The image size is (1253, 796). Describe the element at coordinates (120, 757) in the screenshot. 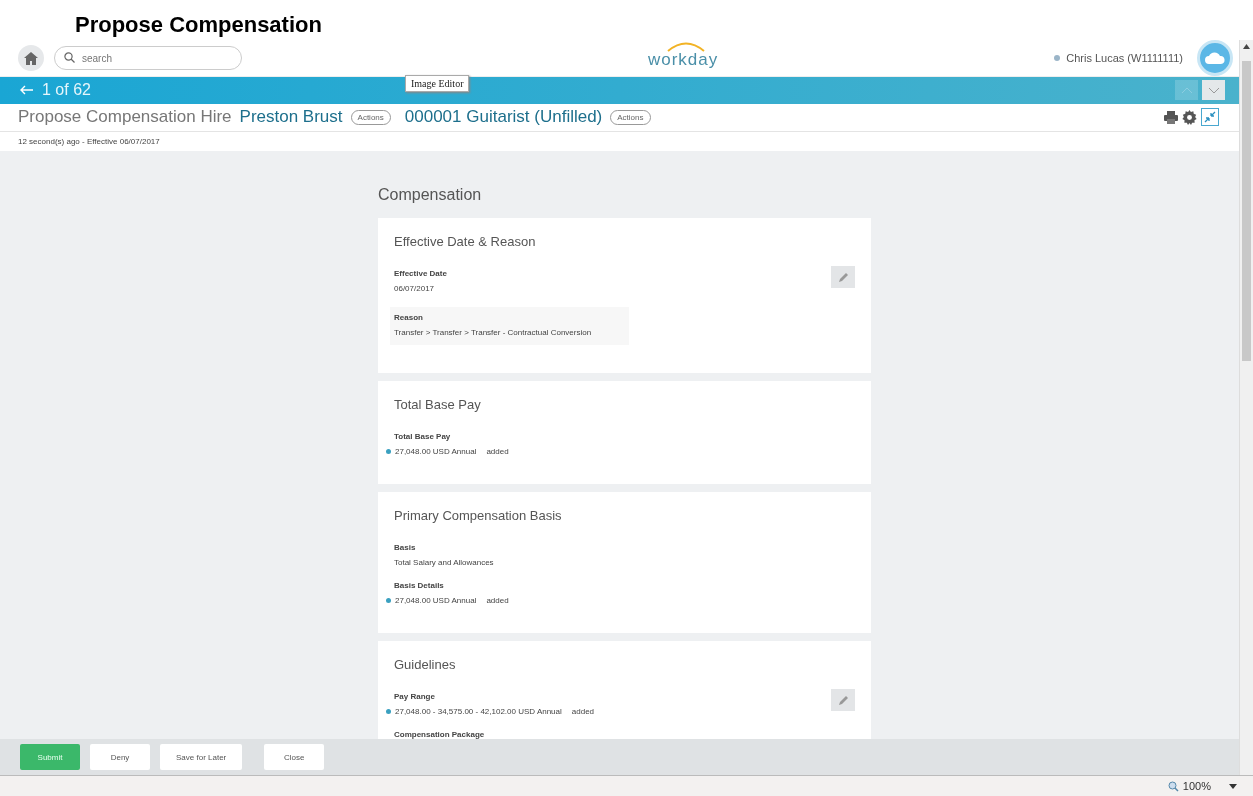

I see `action-button: Deny` at that location.